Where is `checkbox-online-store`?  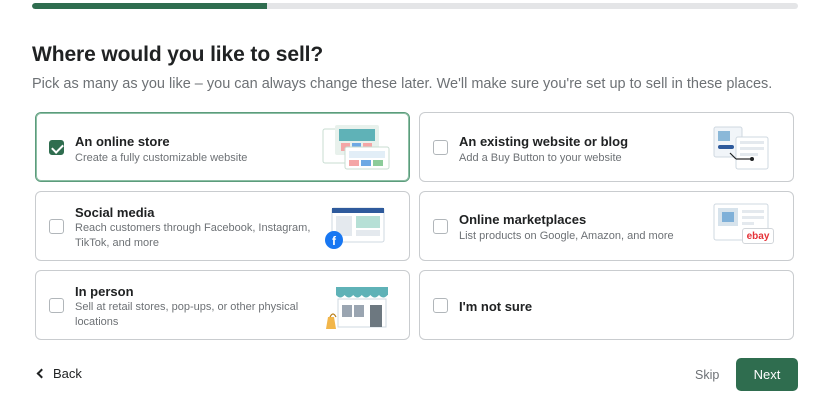 checkbox-online-store is located at coordinates (56, 147).